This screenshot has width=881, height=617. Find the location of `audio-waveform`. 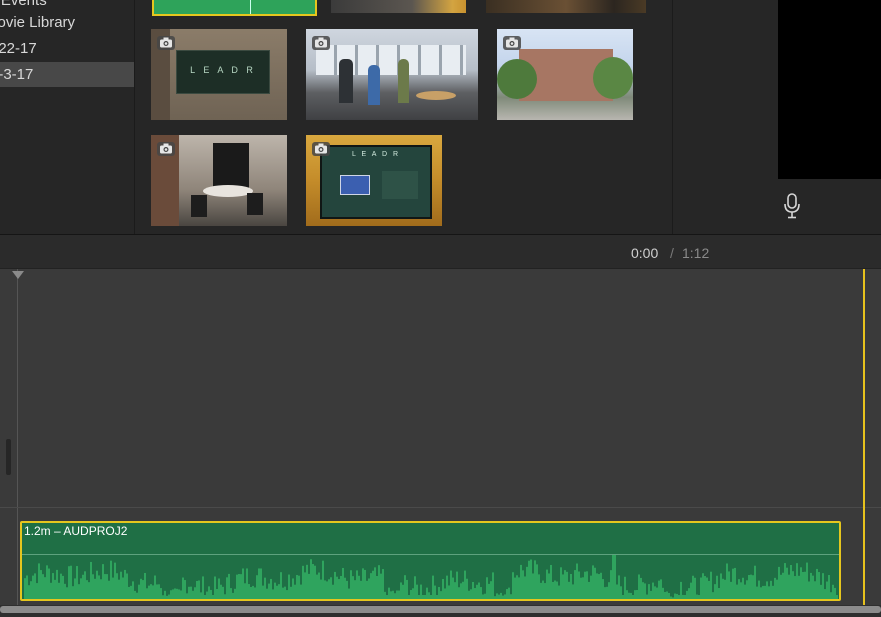

audio-waveform is located at coordinates (431, 577).